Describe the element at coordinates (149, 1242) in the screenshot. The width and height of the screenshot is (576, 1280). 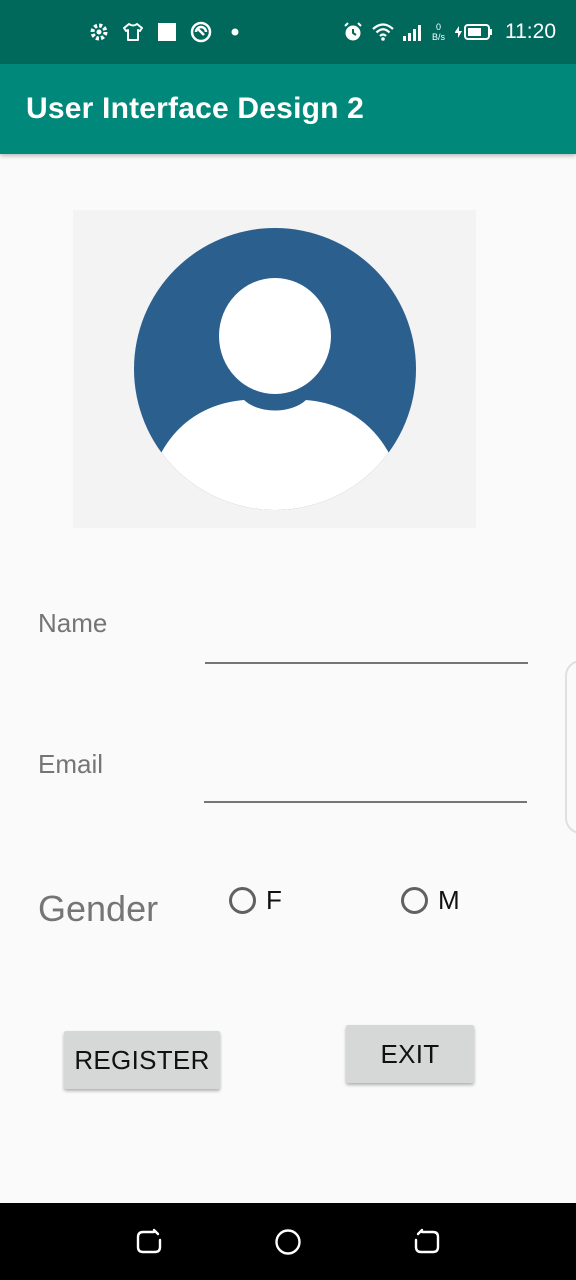
I see `back-icon` at that location.